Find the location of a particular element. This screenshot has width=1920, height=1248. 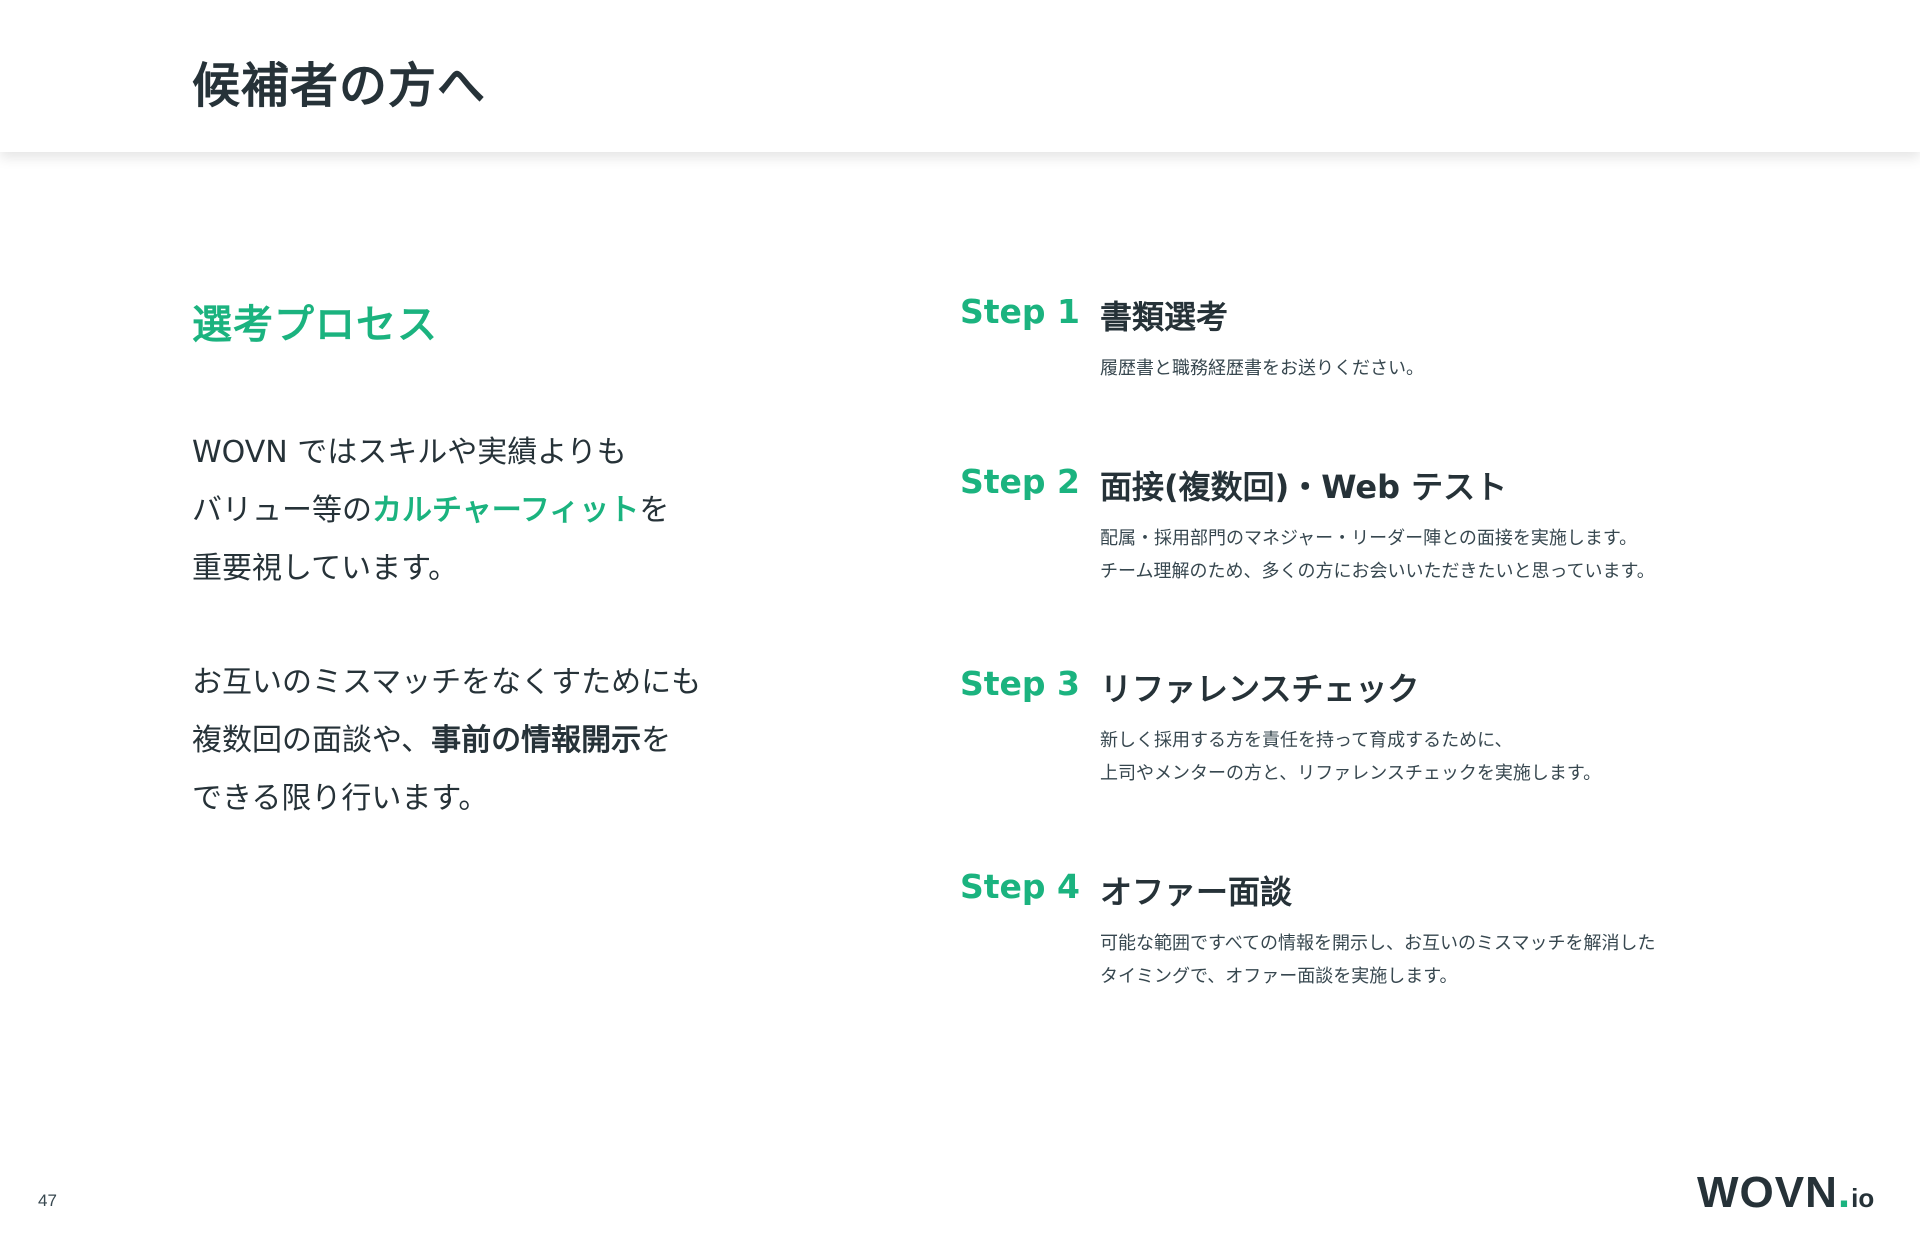

page-number: 47 is located at coordinates (47, 1200).